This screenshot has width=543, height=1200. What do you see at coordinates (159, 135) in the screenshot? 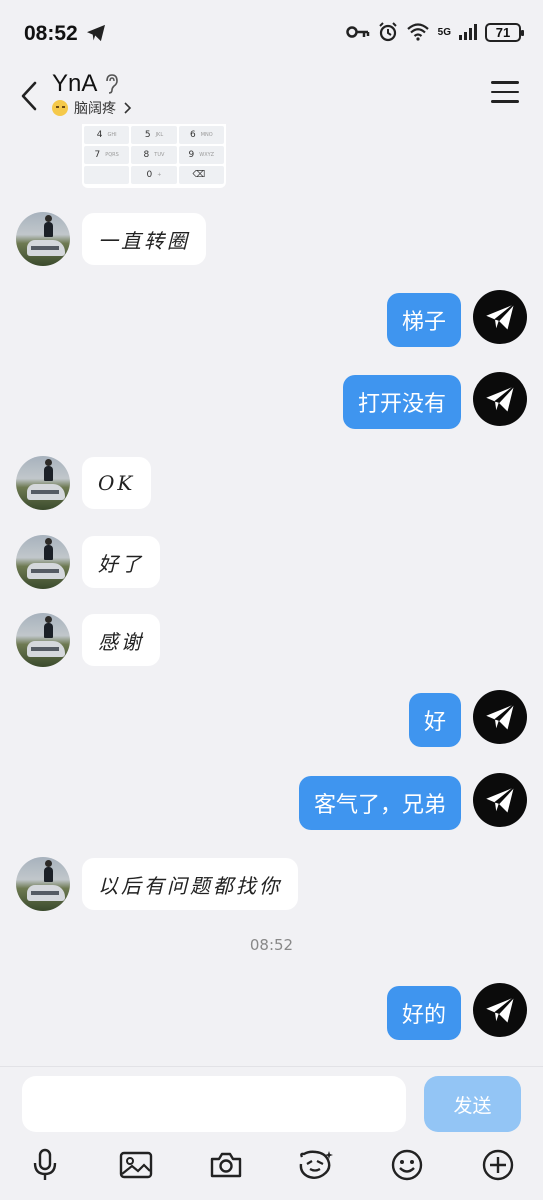
I see `keypad-letters: JKL` at bounding box center [159, 135].